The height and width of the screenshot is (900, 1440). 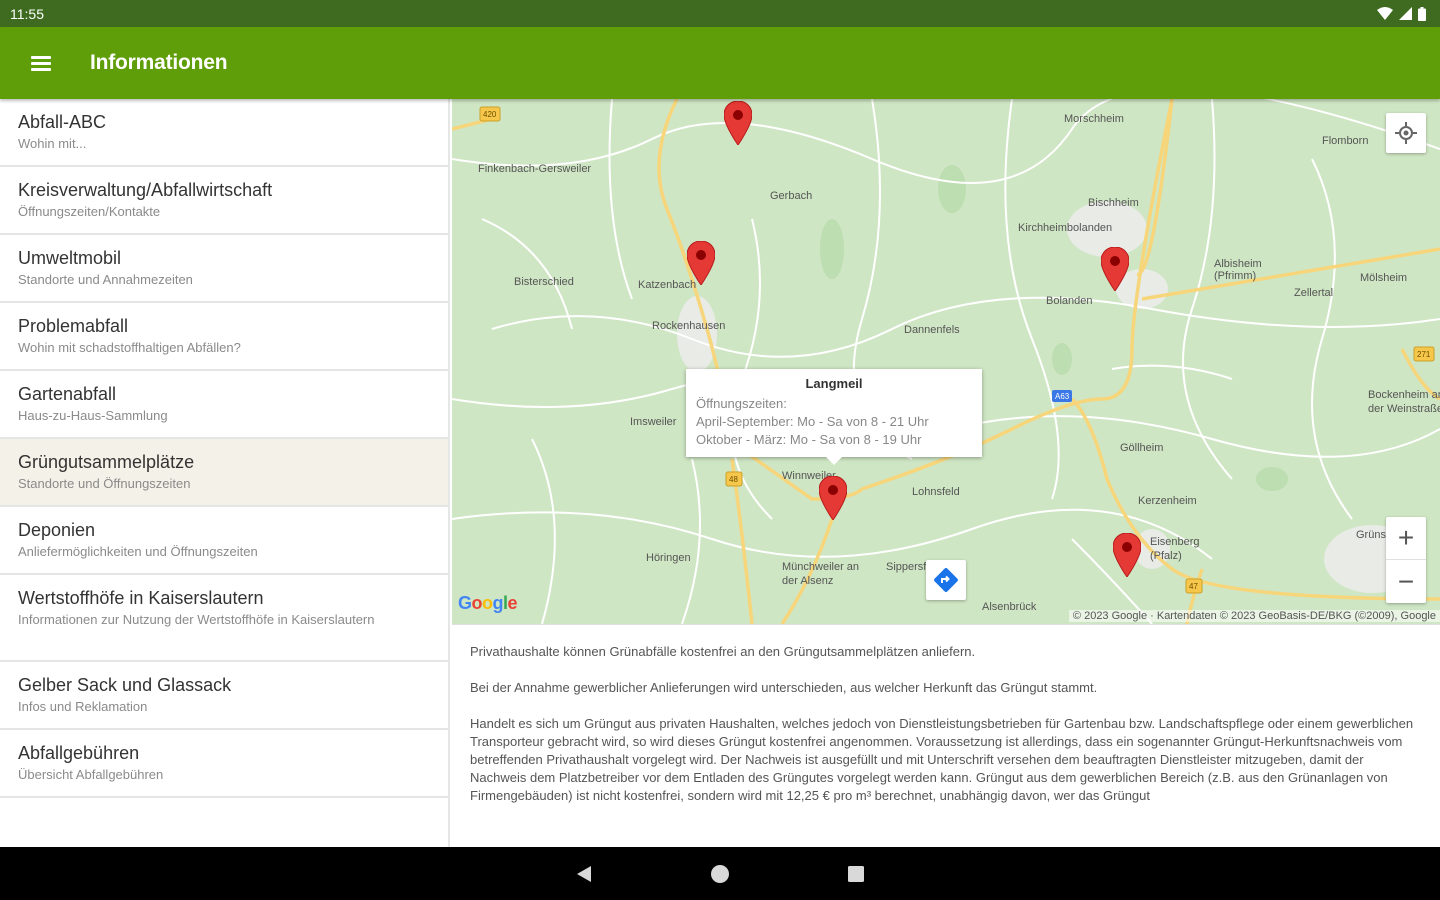 I want to click on map-place: Imsweiler, so click(x=653, y=422).